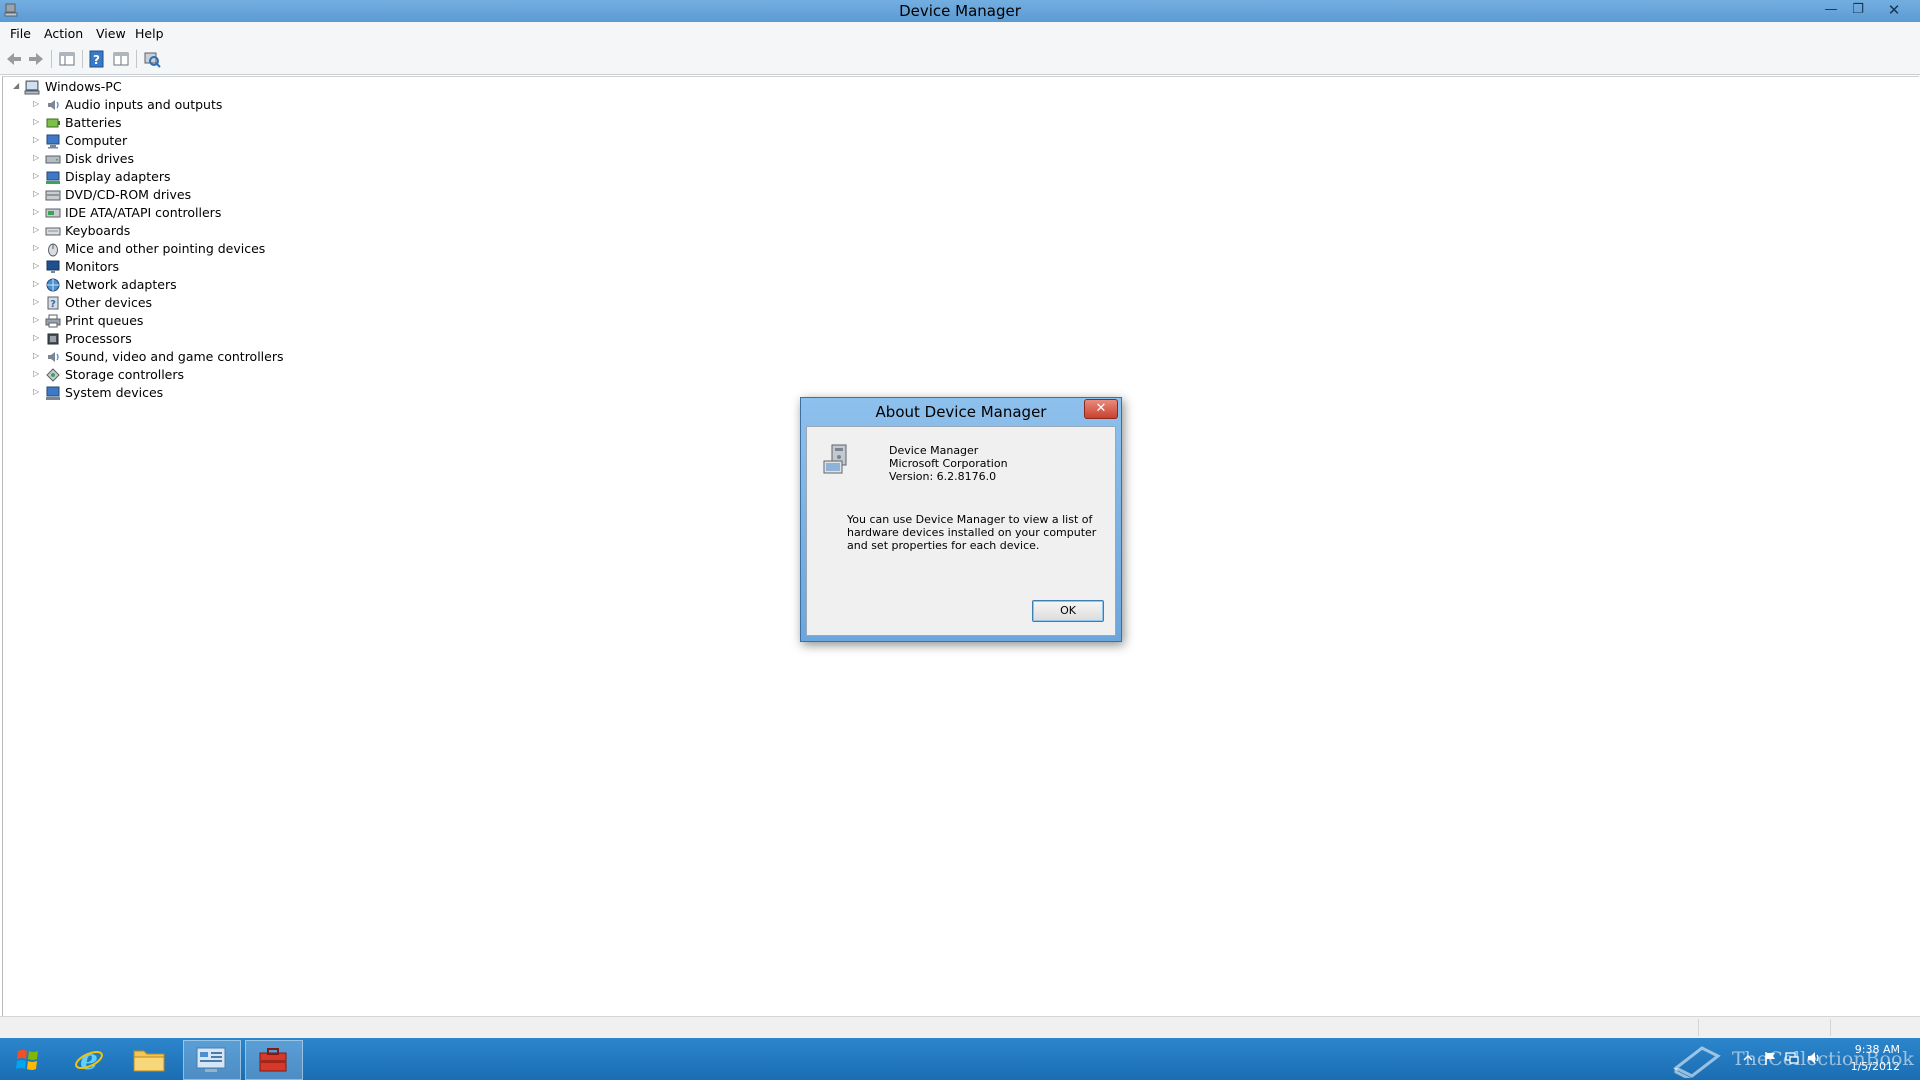  I want to click on dialog-version: Version: 6.2.8176.0, so click(943, 476).